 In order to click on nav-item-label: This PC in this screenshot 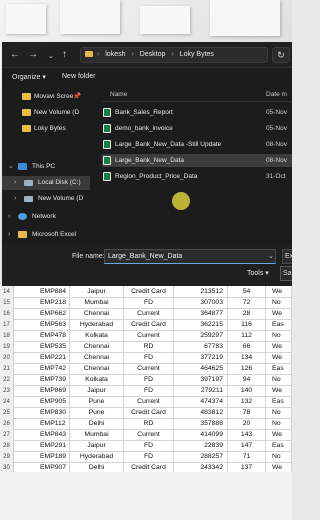, I will do `click(44, 166)`.